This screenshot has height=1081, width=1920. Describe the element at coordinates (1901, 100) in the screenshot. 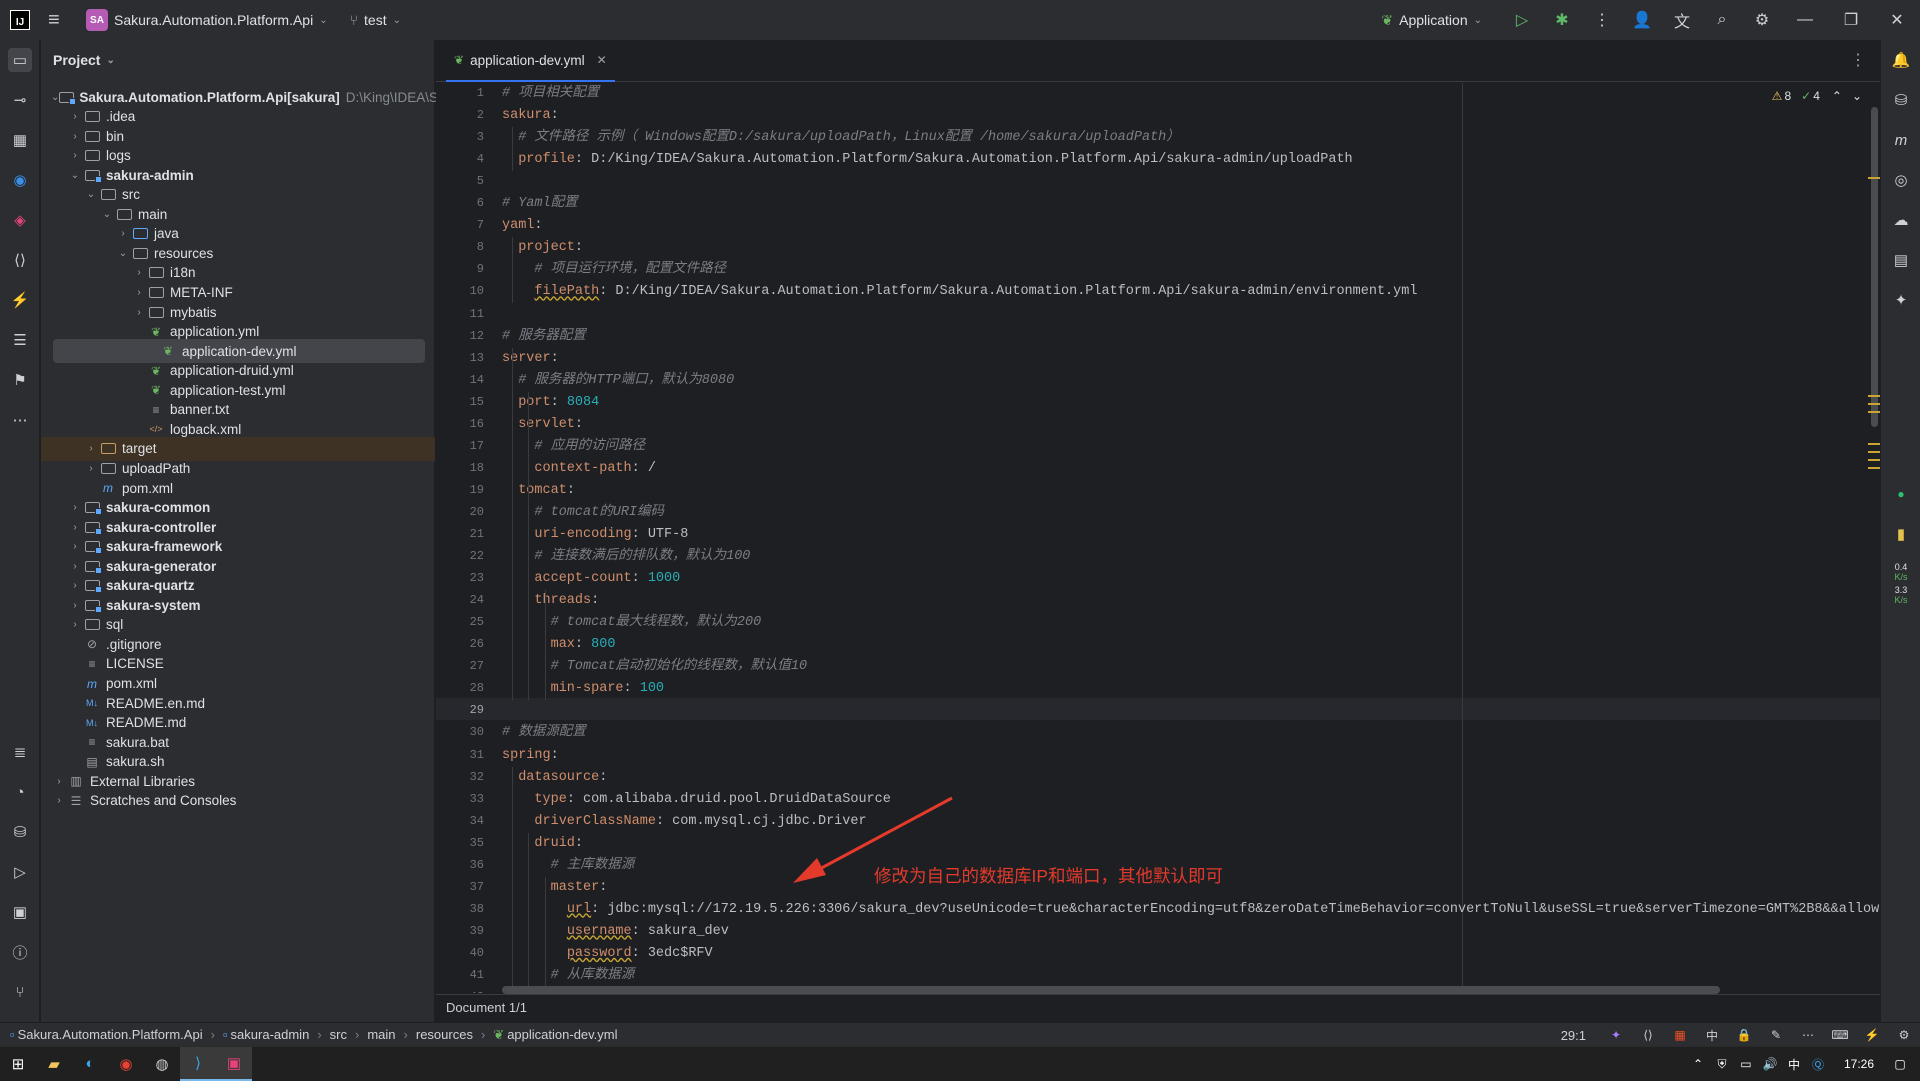

I see `database-icon: ⛁` at that location.